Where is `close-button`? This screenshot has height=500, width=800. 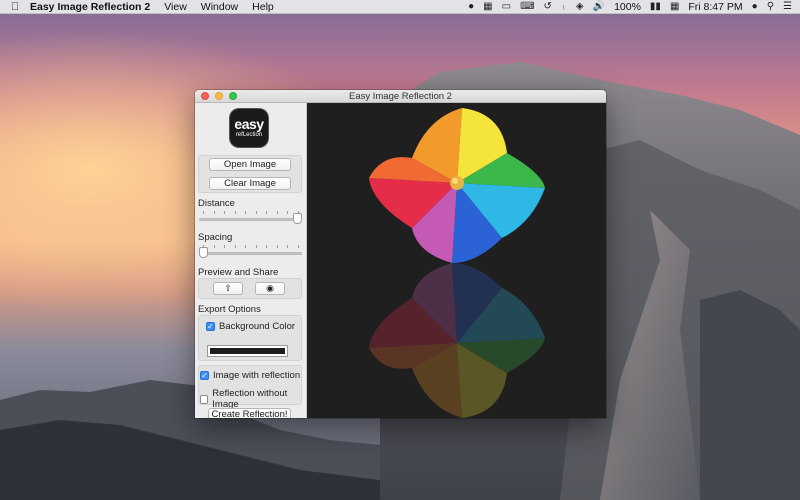 close-button is located at coordinates (205, 96).